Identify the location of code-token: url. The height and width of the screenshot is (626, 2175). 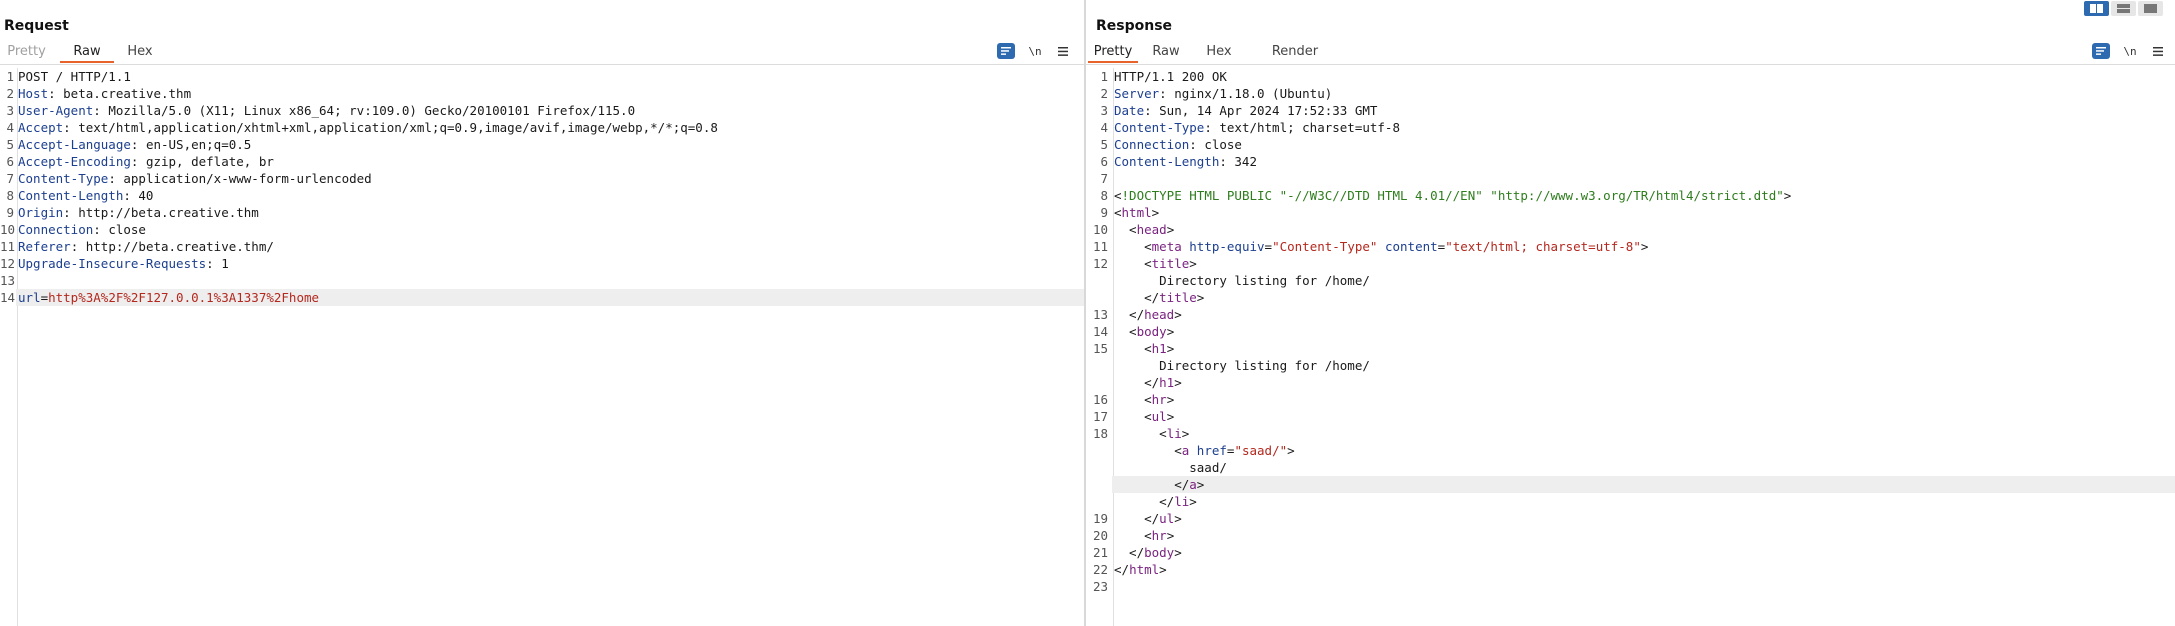
(29, 297).